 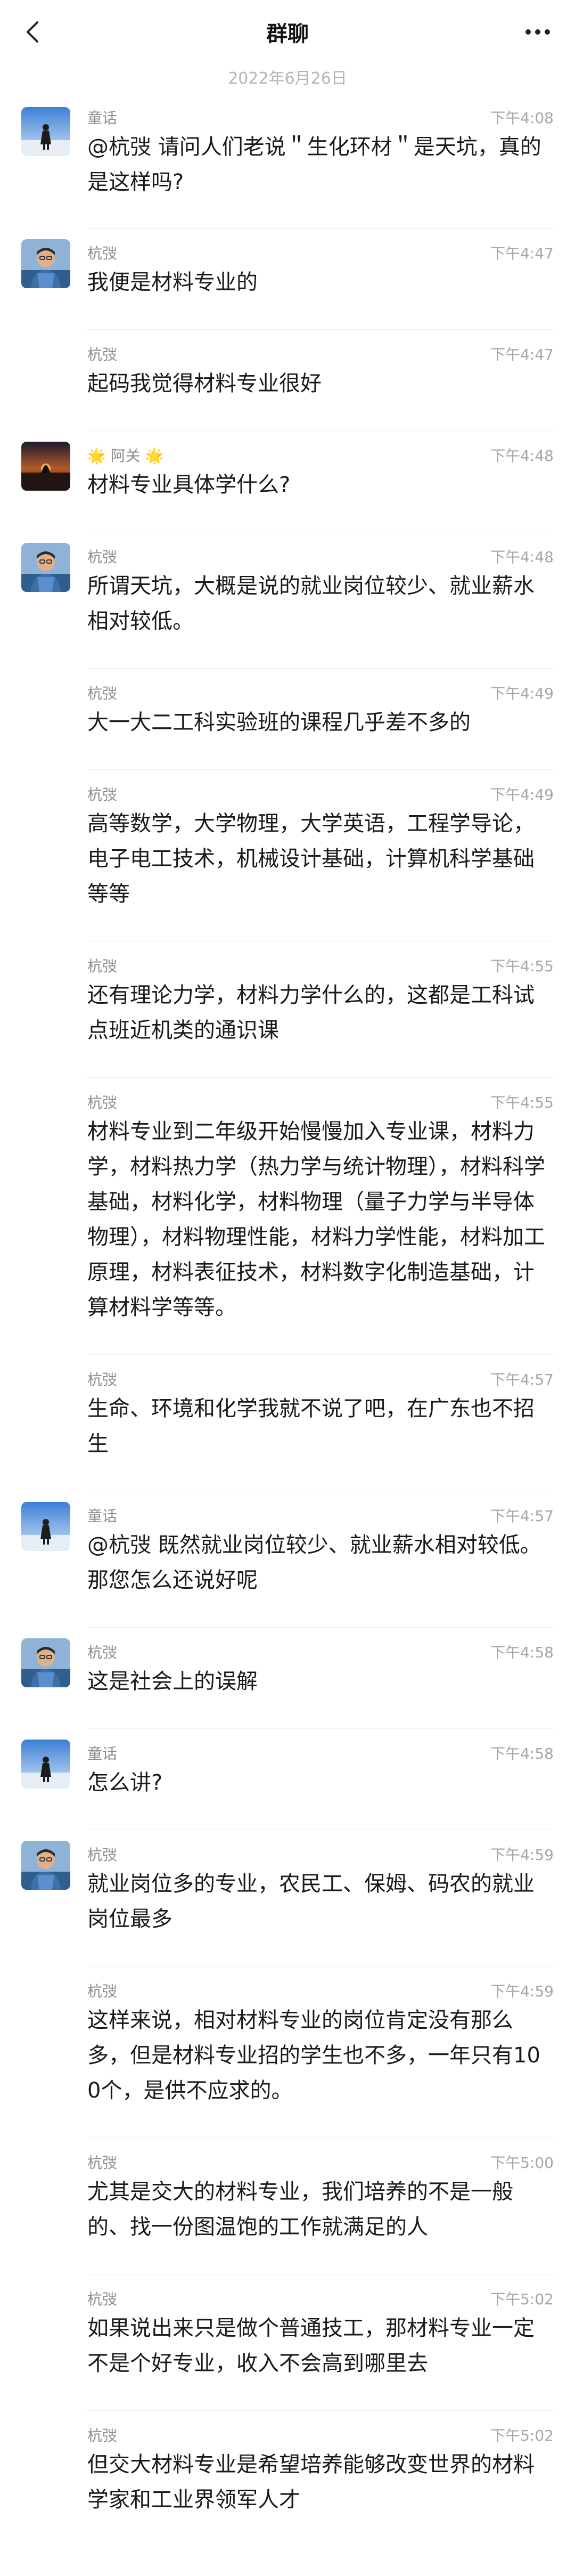 I want to click on message-time: 下午4:08, so click(x=522, y=118).